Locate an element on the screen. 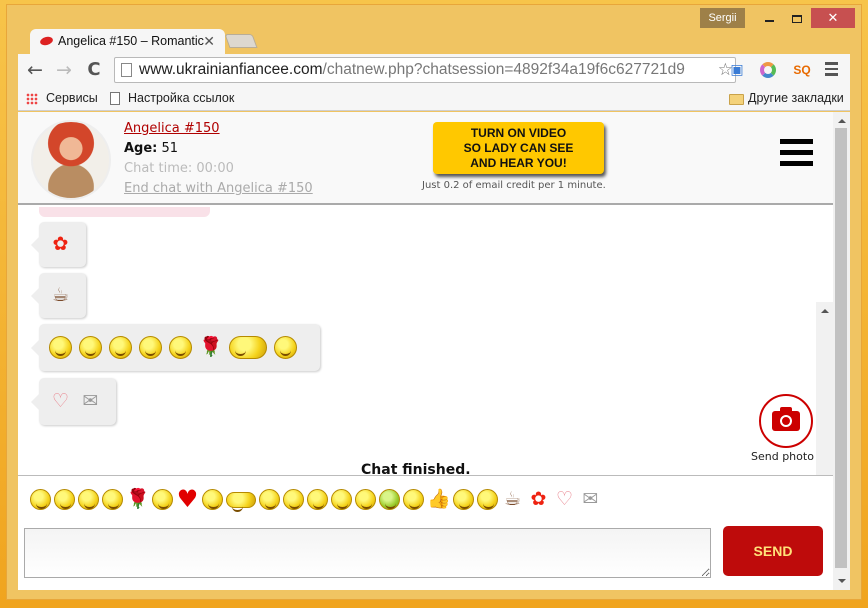 The image size is (868, 608). message-bubble: ☕ is located at coordinates (58, 295).